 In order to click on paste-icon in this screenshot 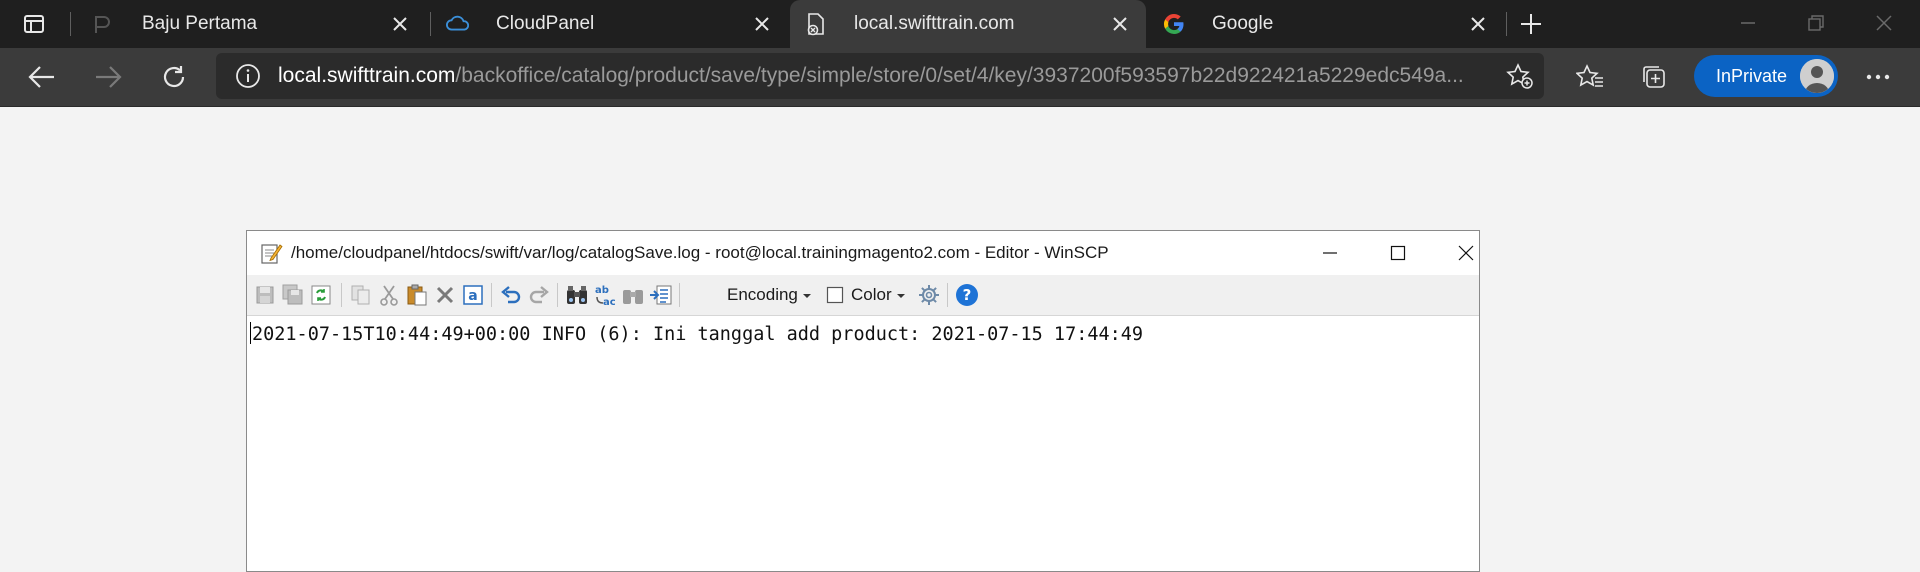, I will do `click(417, 295)`.